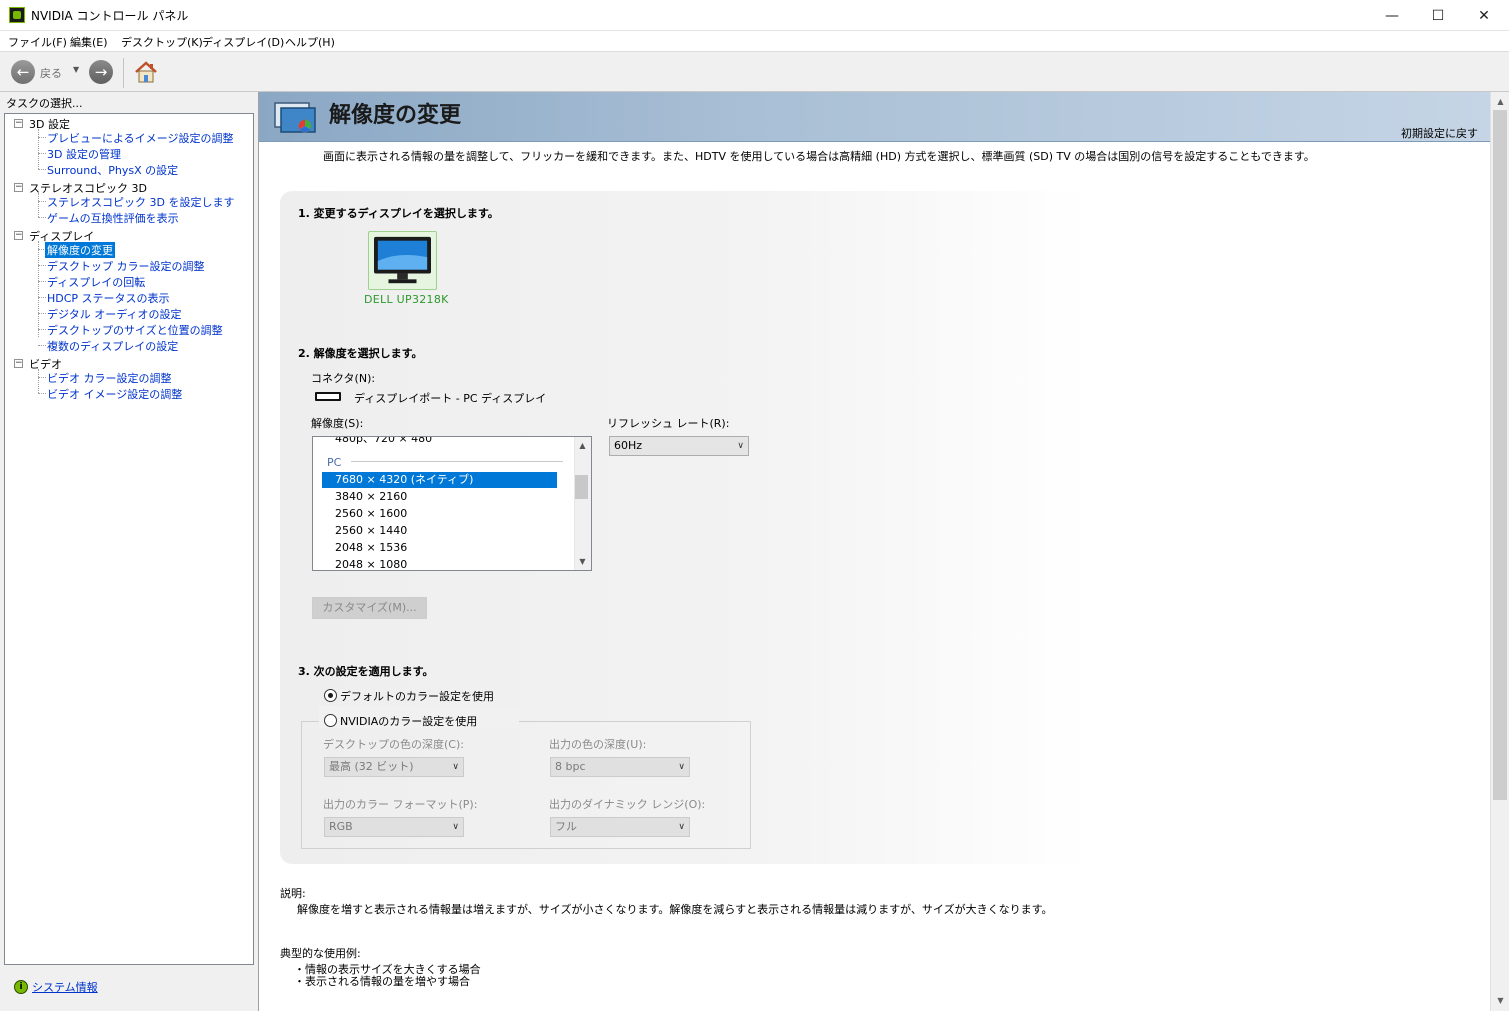  Describe the element at coordinates (80, 250) in the screenshot. I see `tree-item-change-resolution: 解像度の変更` at that location.